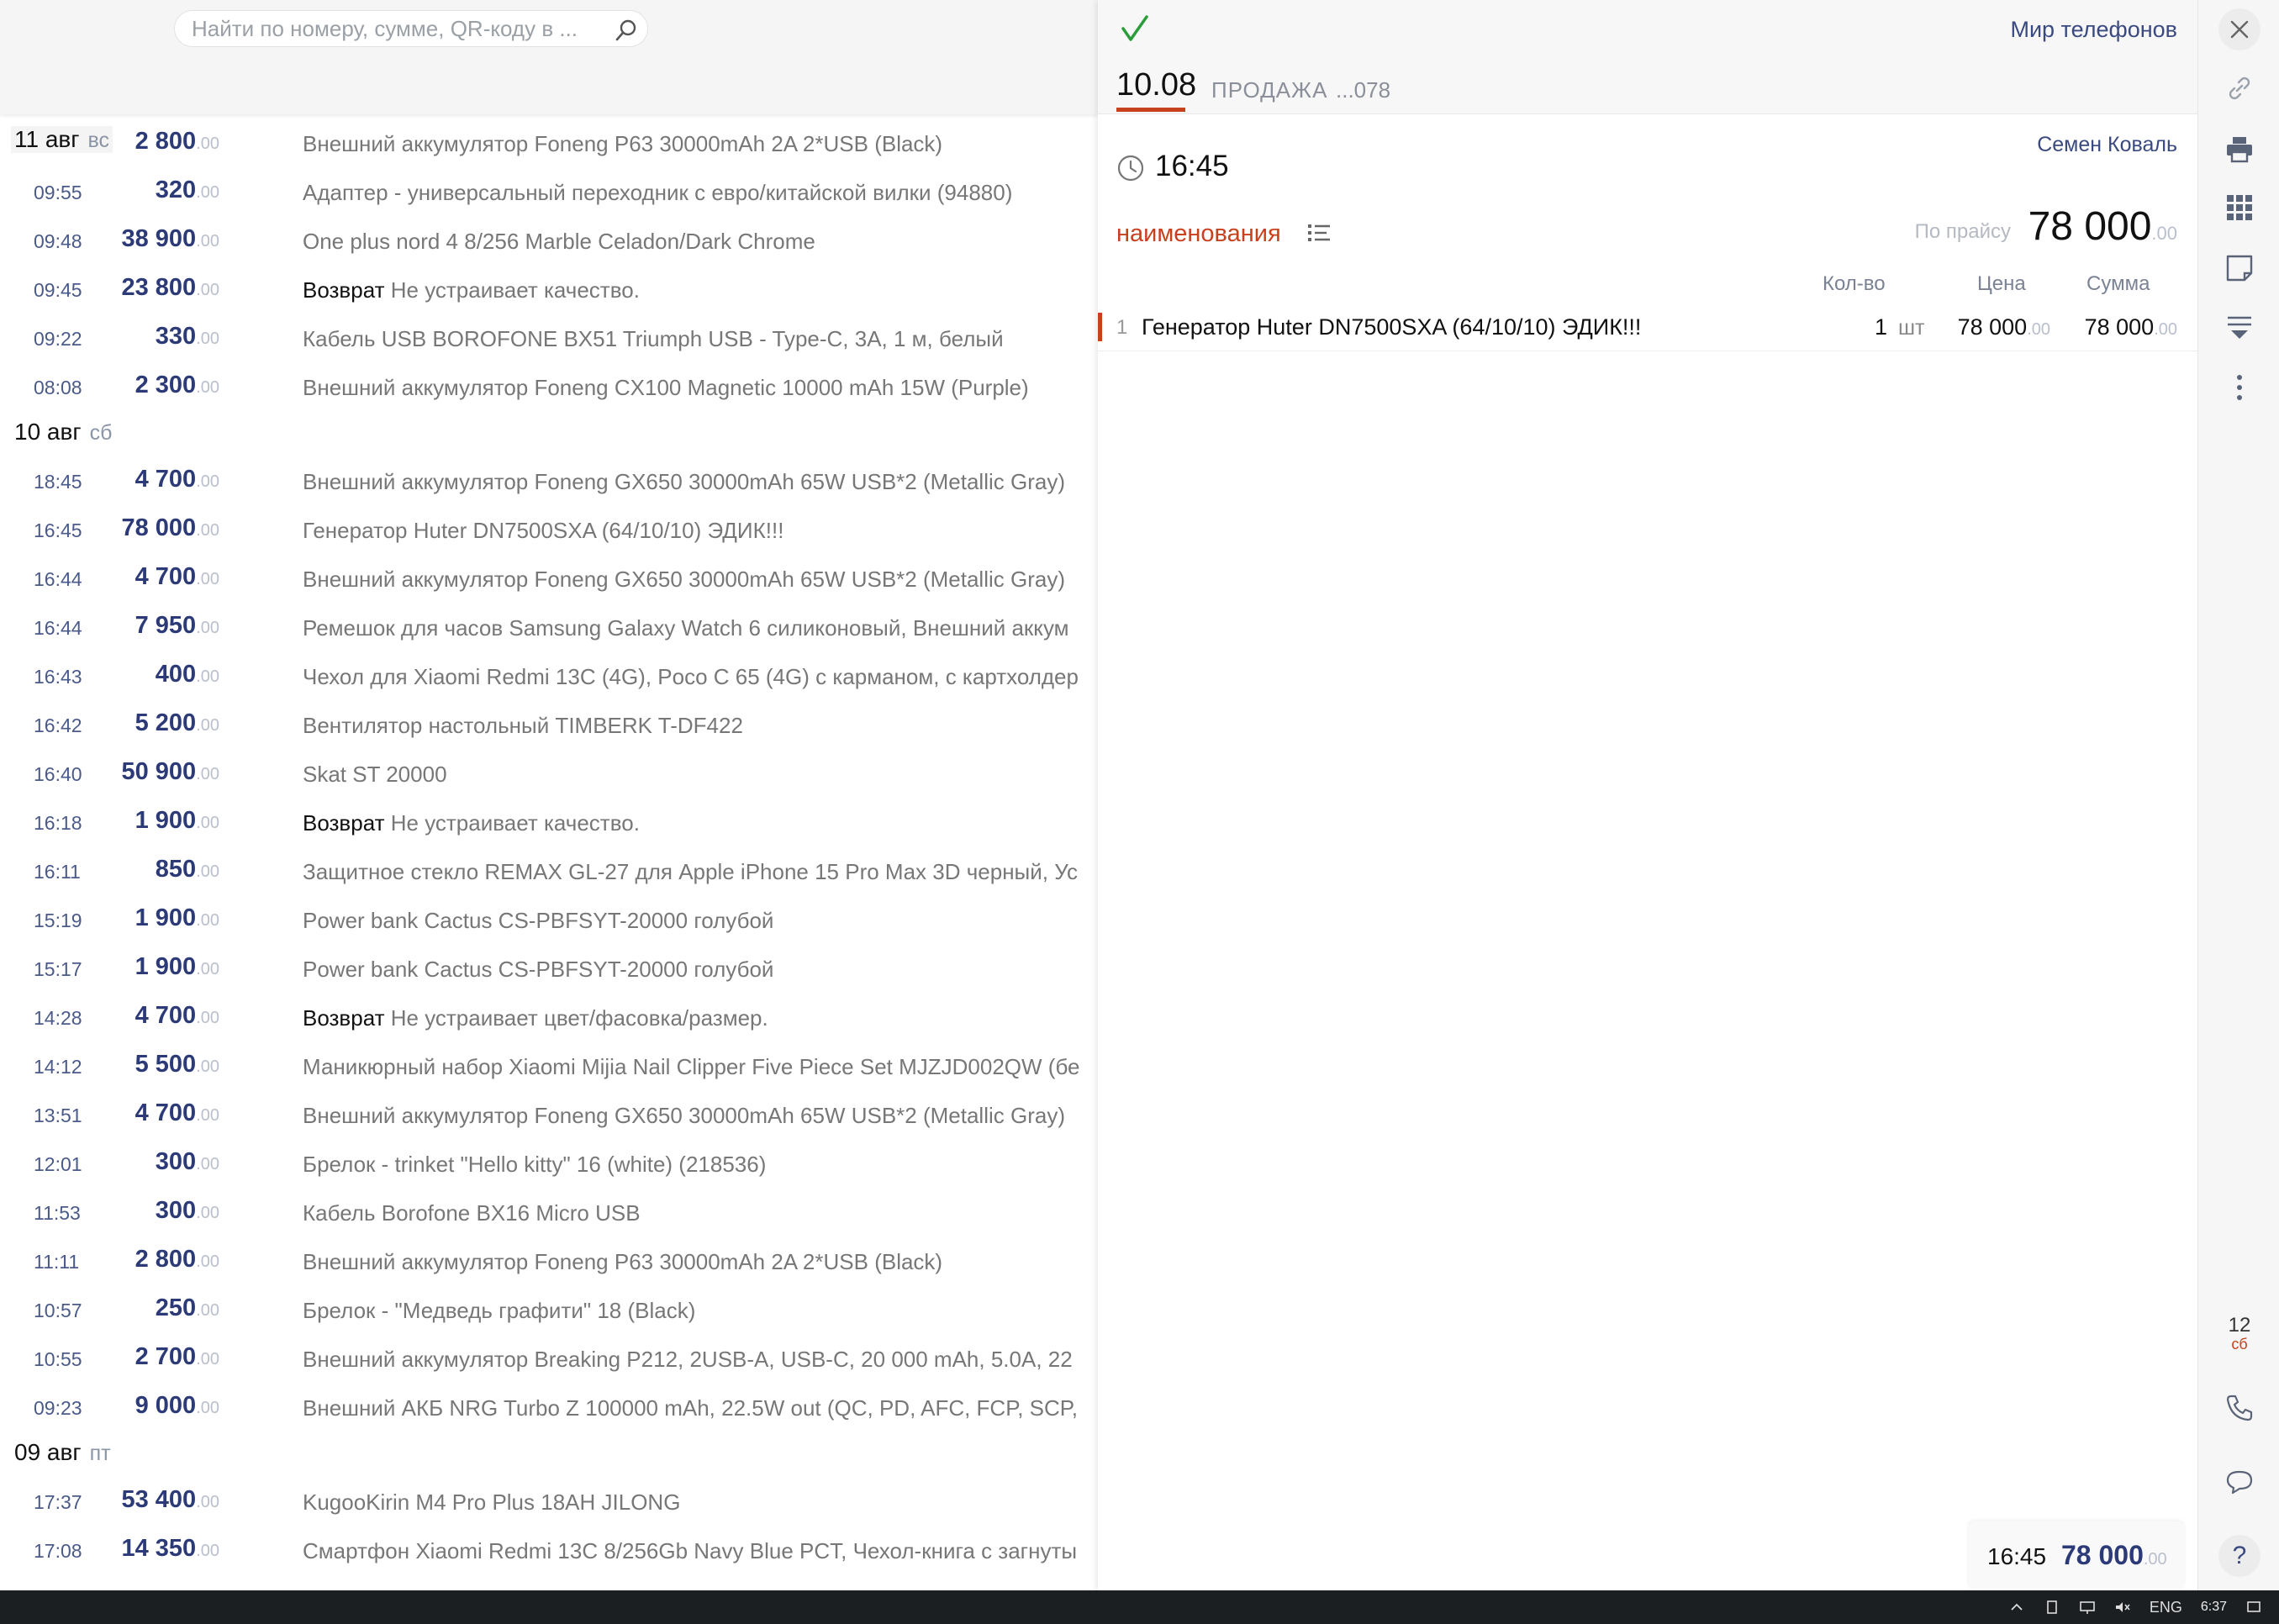 Image resolution: width=2279 pixels, height=1624 pixels. Describe the element at coordinates (58, 969) in the screenshot. I see `transaction-time: 15:17` at that location.